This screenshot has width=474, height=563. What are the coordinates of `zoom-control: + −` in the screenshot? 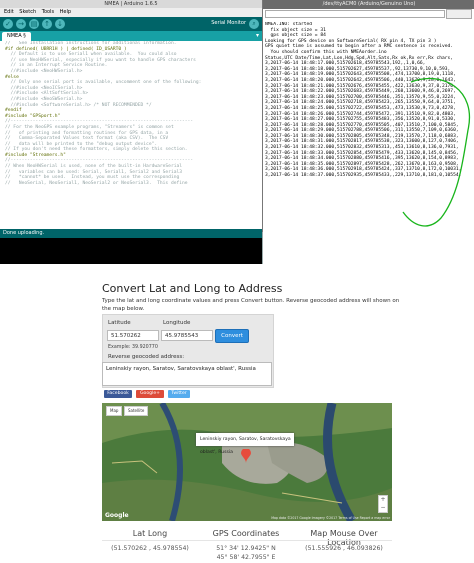 It's located at (383, 504).